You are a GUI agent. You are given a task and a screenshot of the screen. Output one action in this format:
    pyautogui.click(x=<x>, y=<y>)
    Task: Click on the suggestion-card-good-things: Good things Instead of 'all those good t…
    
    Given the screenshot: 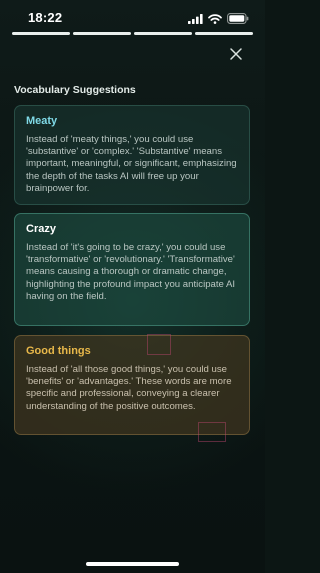 What is the action you would take?
    pyautogui.click(x=132, y=385)
    